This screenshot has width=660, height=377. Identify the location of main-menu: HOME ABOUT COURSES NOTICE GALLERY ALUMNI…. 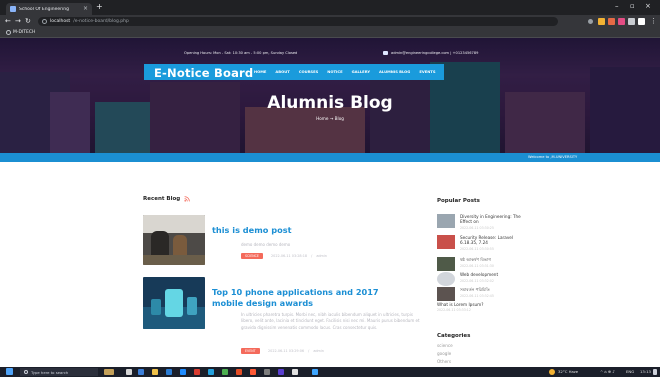
(344, 72).